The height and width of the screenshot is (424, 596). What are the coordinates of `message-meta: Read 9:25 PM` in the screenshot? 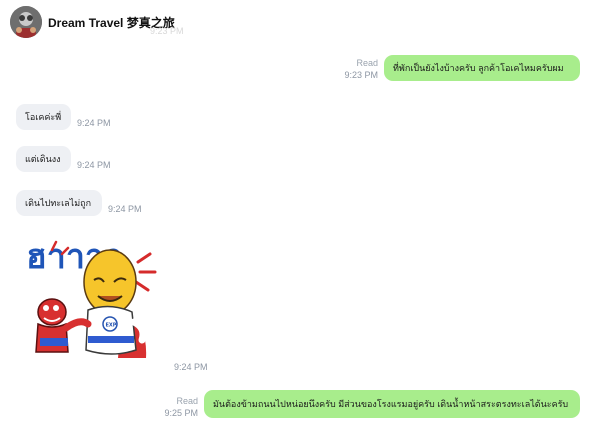 It's located at (174, 407).